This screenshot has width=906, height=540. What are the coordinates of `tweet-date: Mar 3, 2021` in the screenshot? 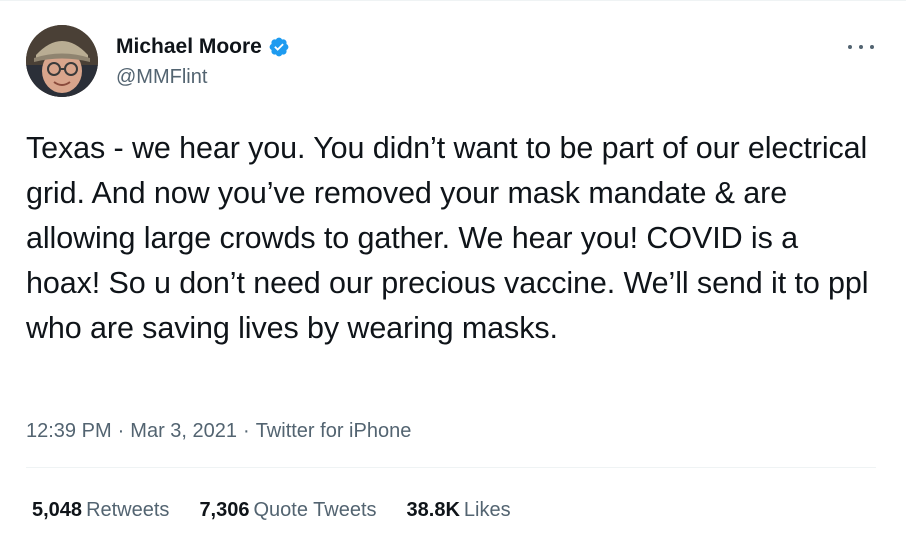 It's located at (183, 431).